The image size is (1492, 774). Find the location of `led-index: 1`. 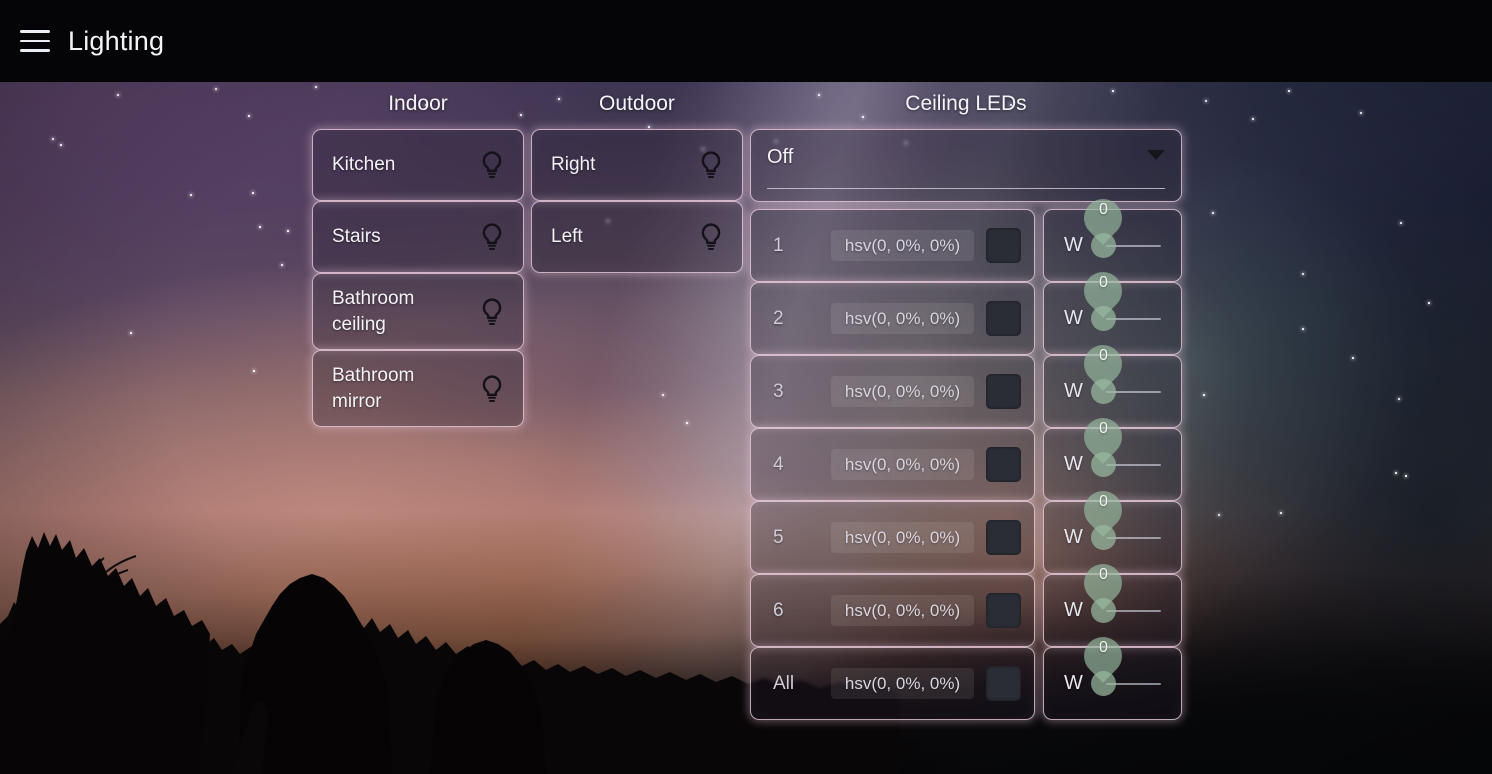

led-index: 1 is located at coordinates (778, 245).